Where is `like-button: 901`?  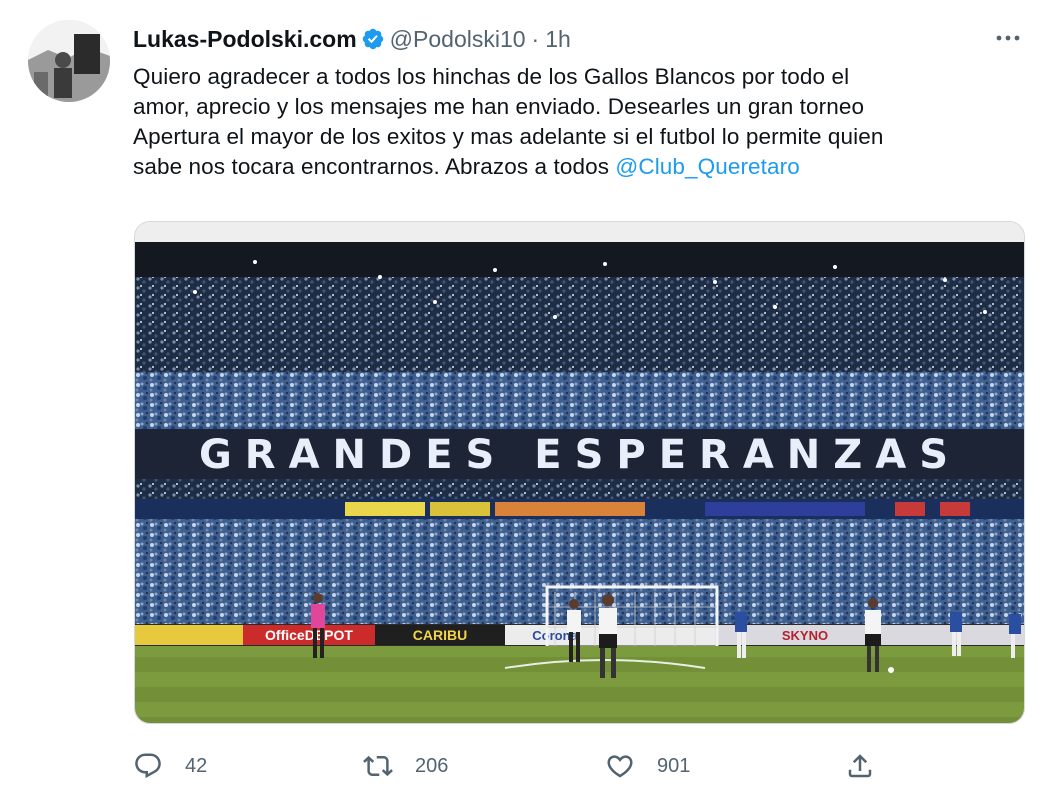
like-button: 901 is located at coordinates (647, 766).